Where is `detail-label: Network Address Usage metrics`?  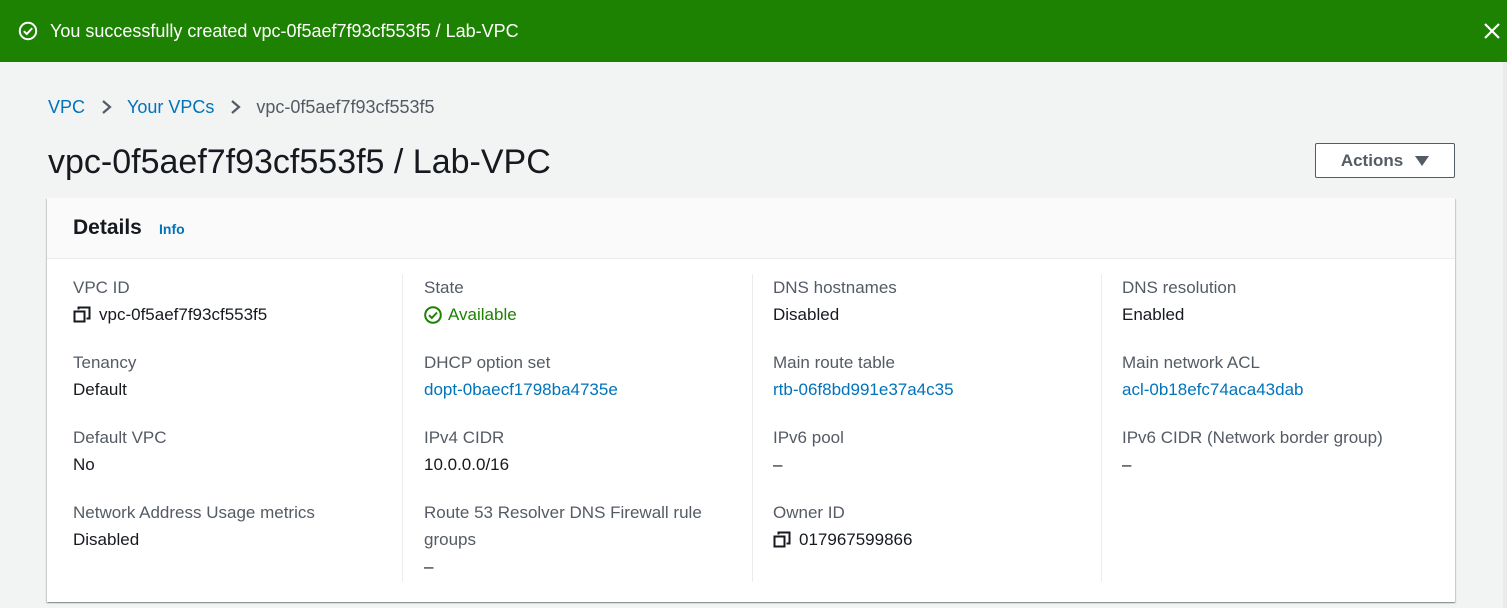
detail-label: Network Address Usage metrics is located at coordinates (194, 512).